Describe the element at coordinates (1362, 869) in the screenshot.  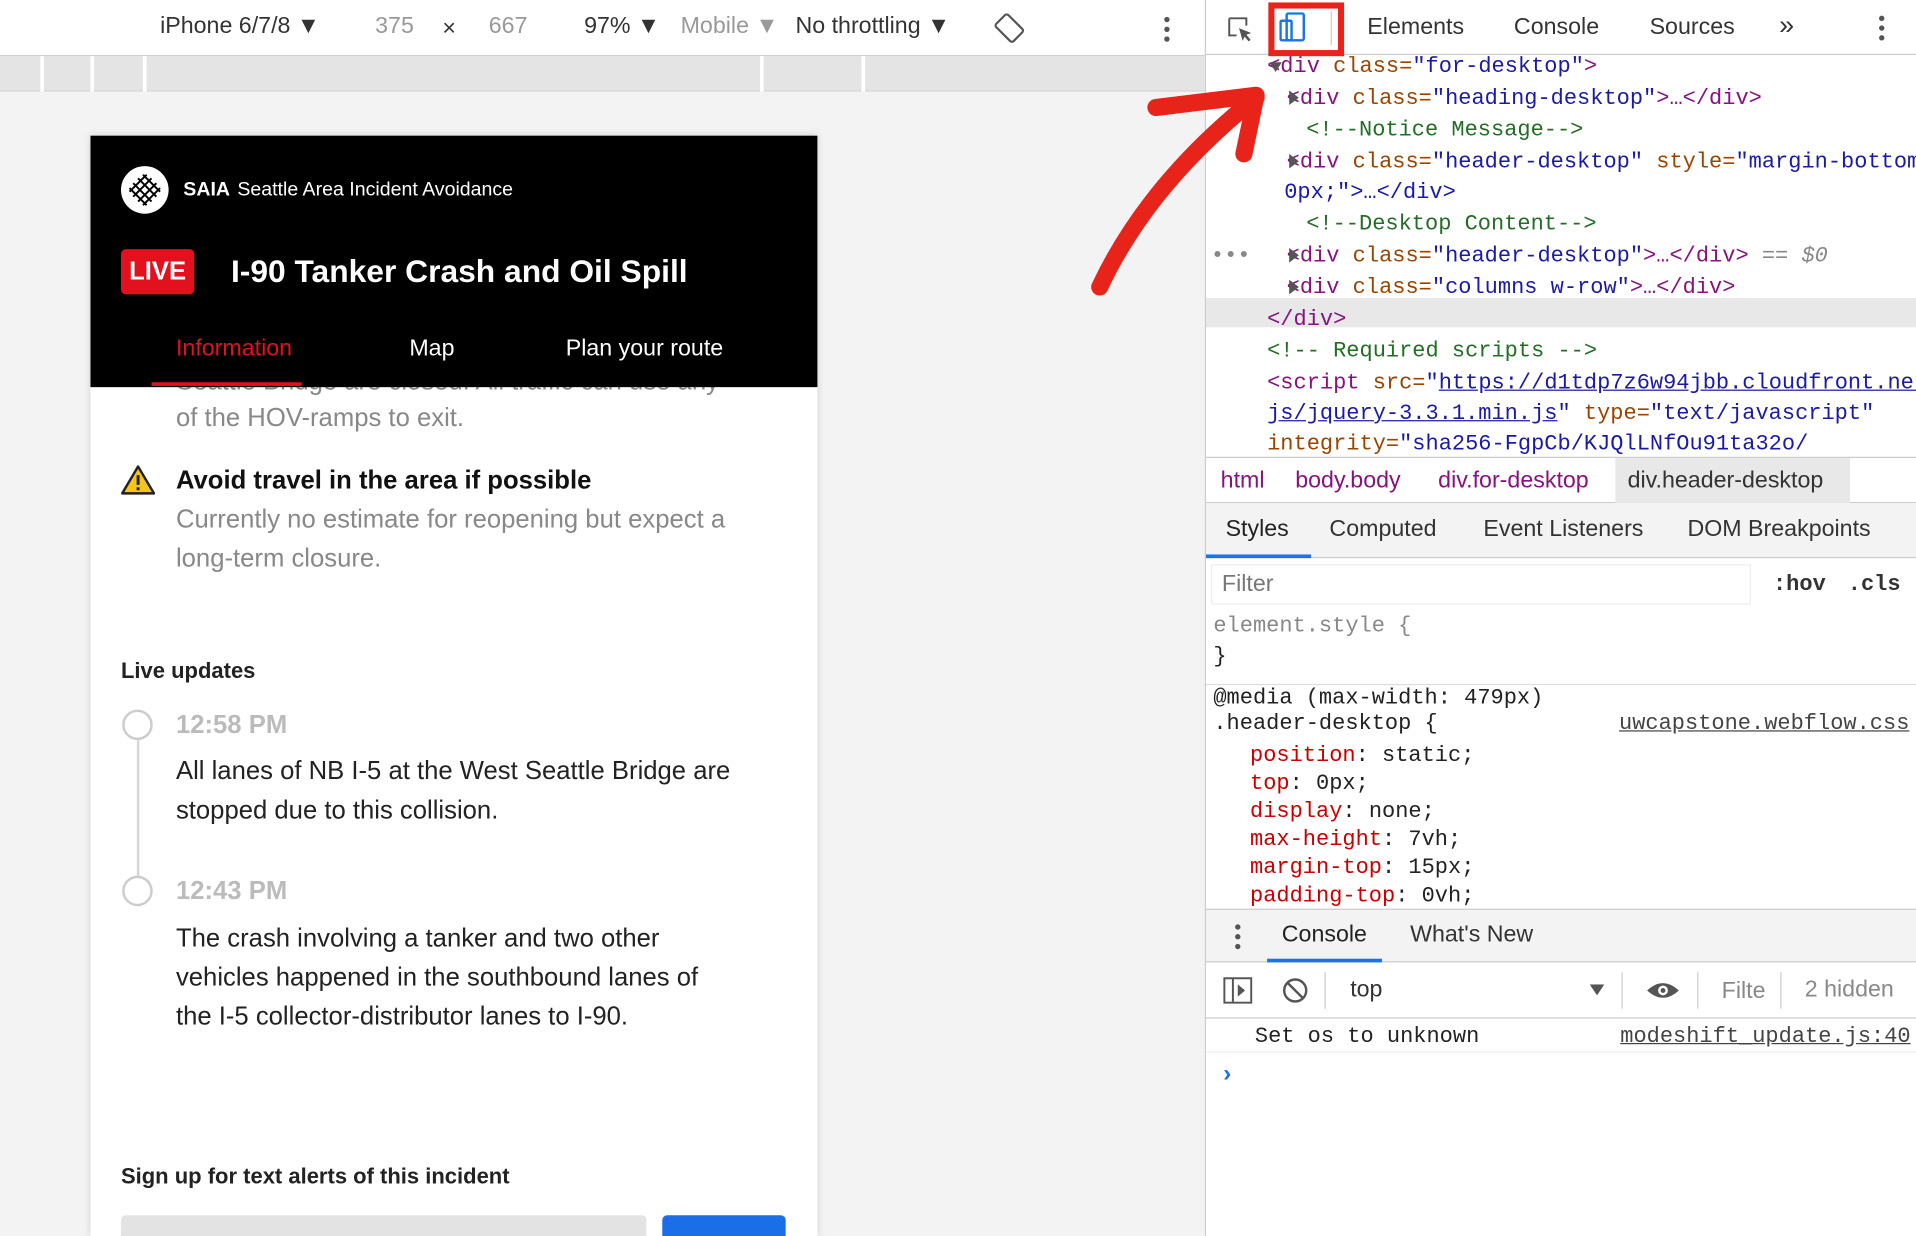
I see `css-property: margin-top: 15px;` at that location.